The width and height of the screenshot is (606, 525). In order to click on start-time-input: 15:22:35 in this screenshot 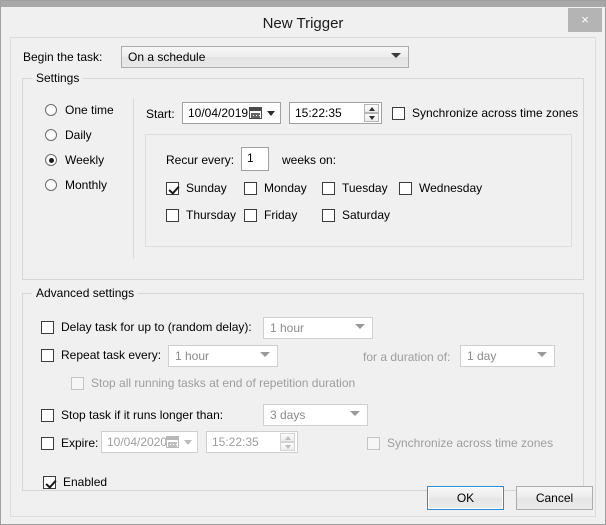, I will do `click(335, 113)`.